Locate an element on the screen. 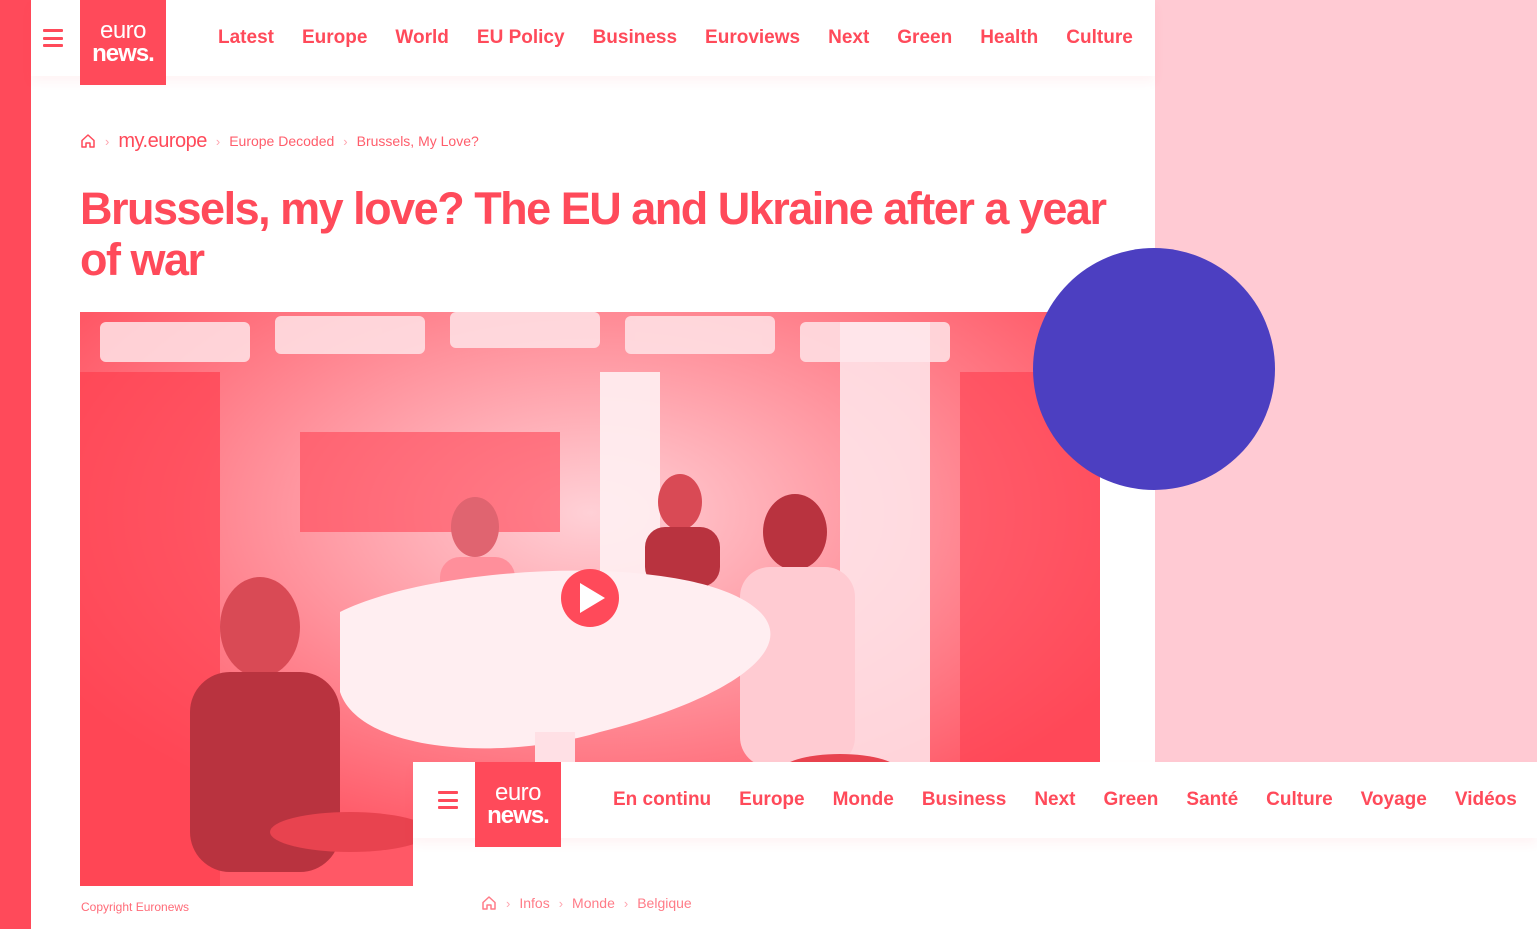 The height and width of the screenshot is (929, 1537). euronews-logo: euro news. is located at coordinates (123, 42).